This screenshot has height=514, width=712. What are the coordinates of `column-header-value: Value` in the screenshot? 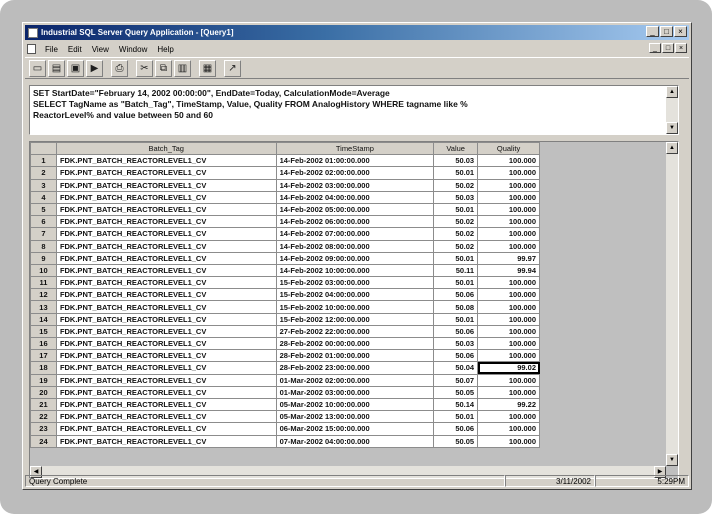 It's located at (456, 149).